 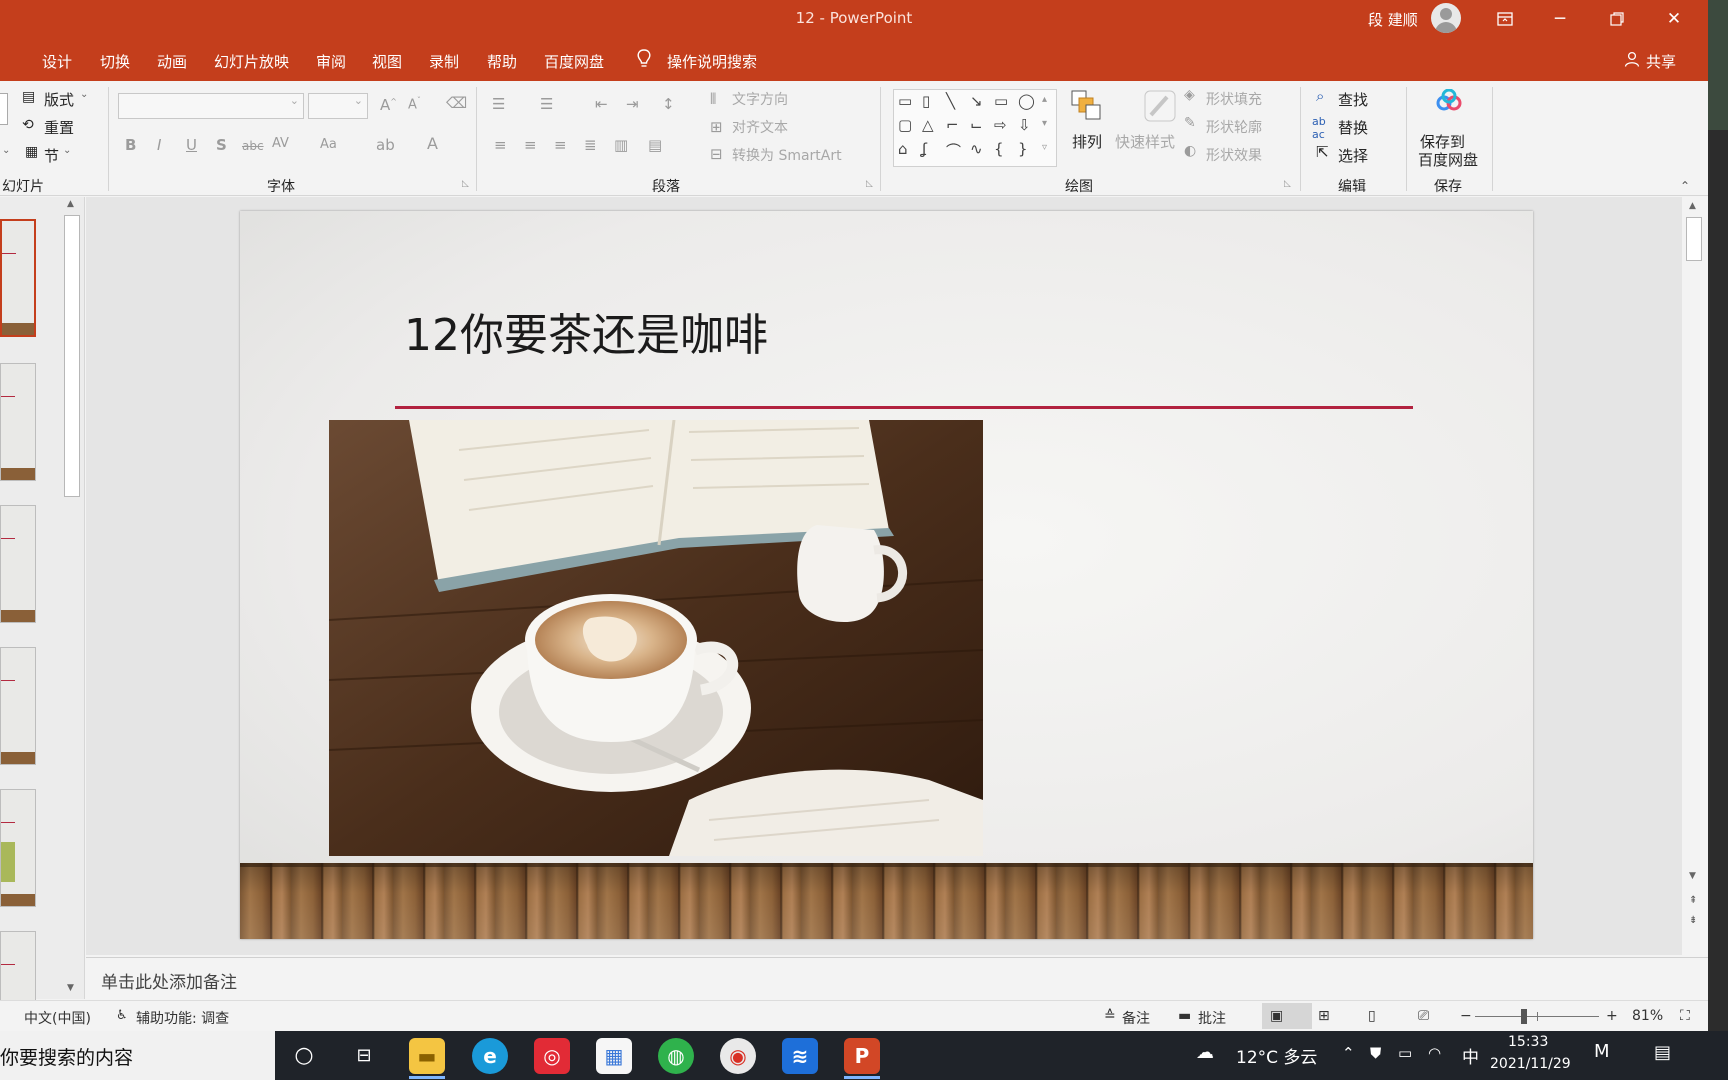 I want to click on microsoft-store-icon: ▦, so click(x=614, y=1056).